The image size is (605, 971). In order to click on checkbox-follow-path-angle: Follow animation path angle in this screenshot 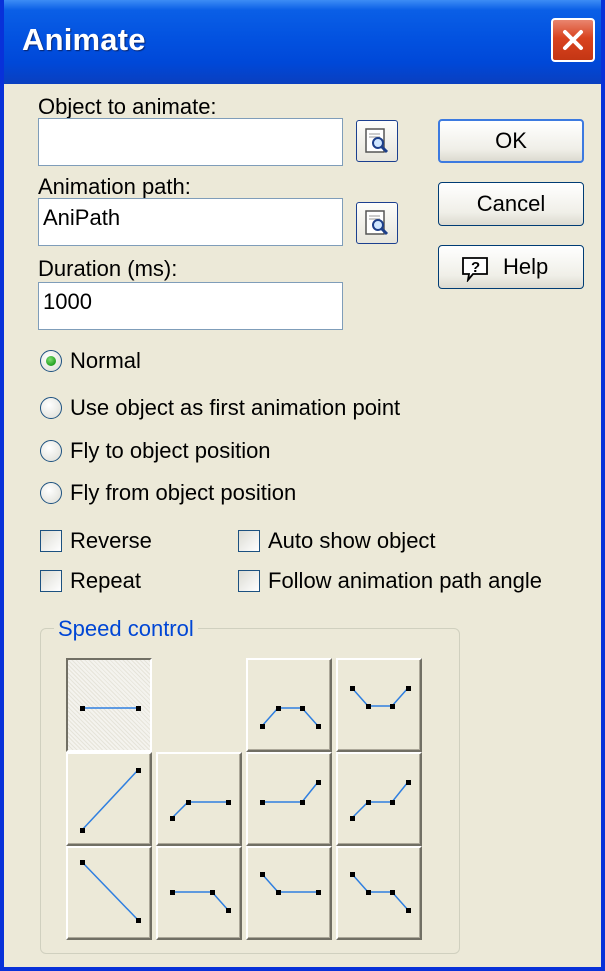, I will do `click(390, 581)`.